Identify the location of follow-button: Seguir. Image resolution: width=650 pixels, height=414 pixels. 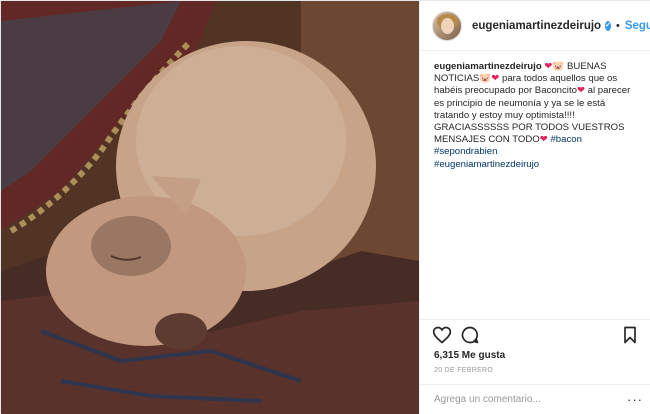
(637, 26).